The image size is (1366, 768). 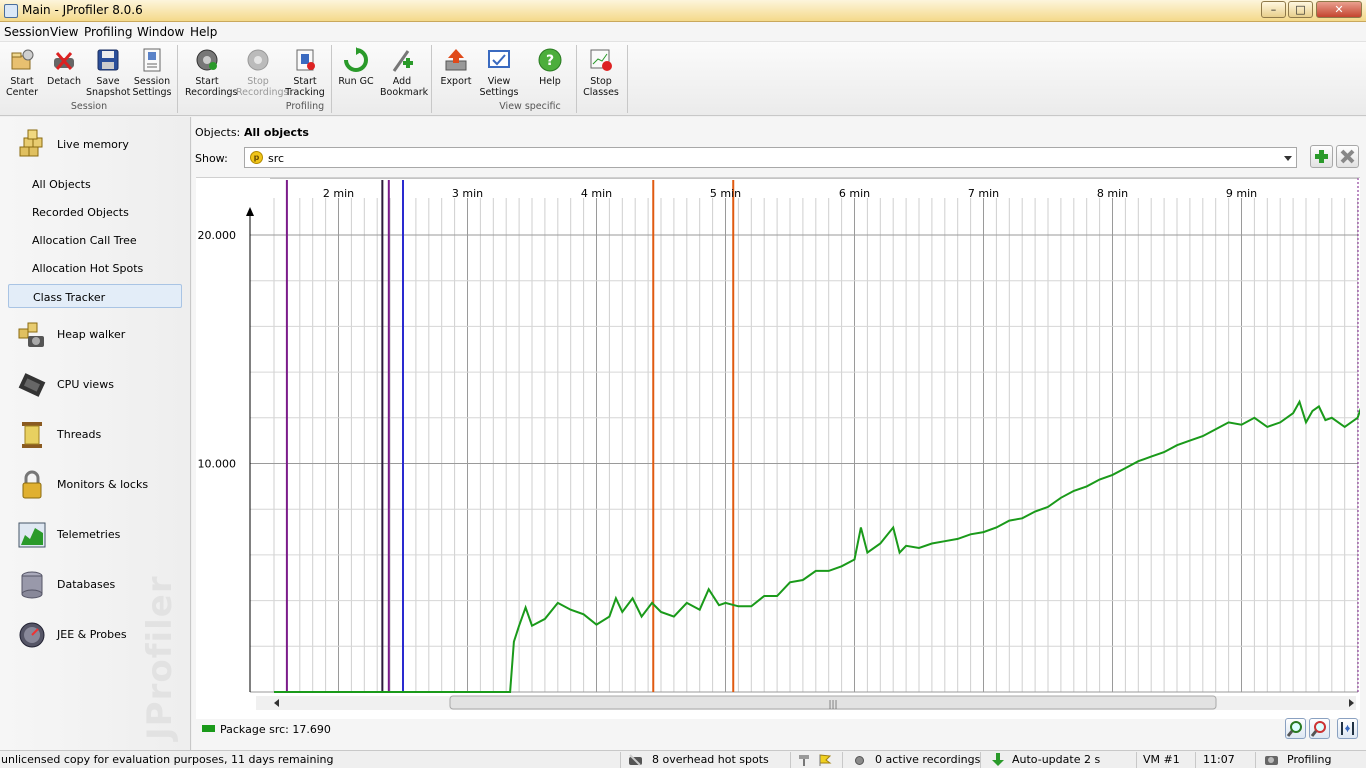 I want to click on menu-session: Session, so click(x=27, y=32).